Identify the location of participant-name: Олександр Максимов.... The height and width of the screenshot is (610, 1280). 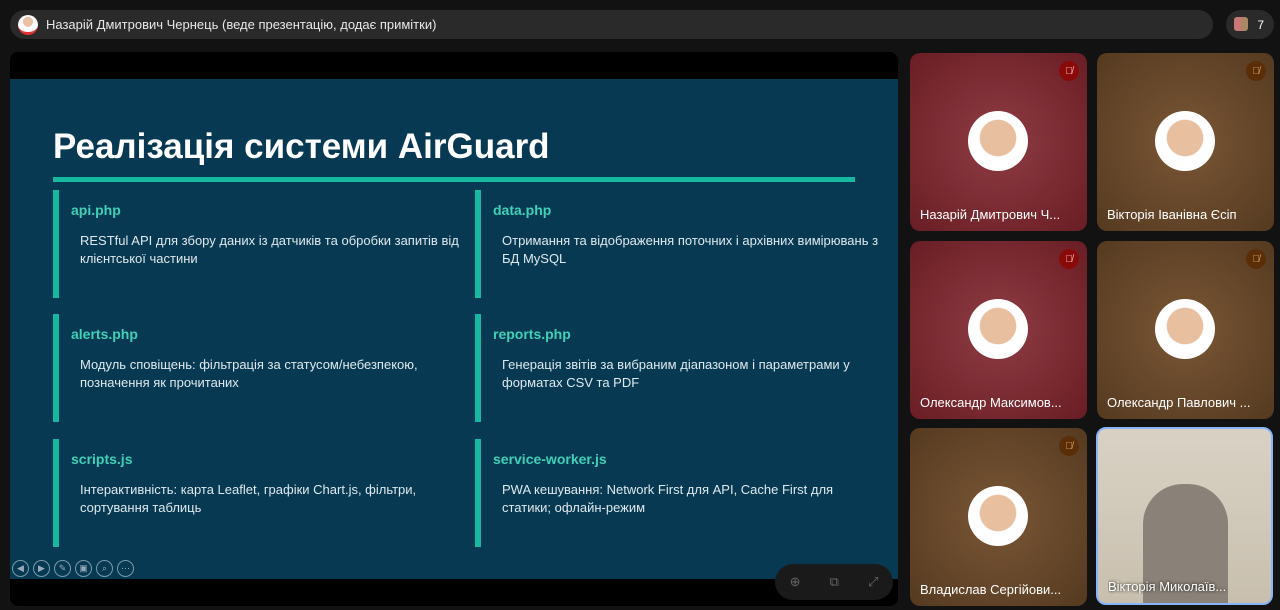
(991, 402).